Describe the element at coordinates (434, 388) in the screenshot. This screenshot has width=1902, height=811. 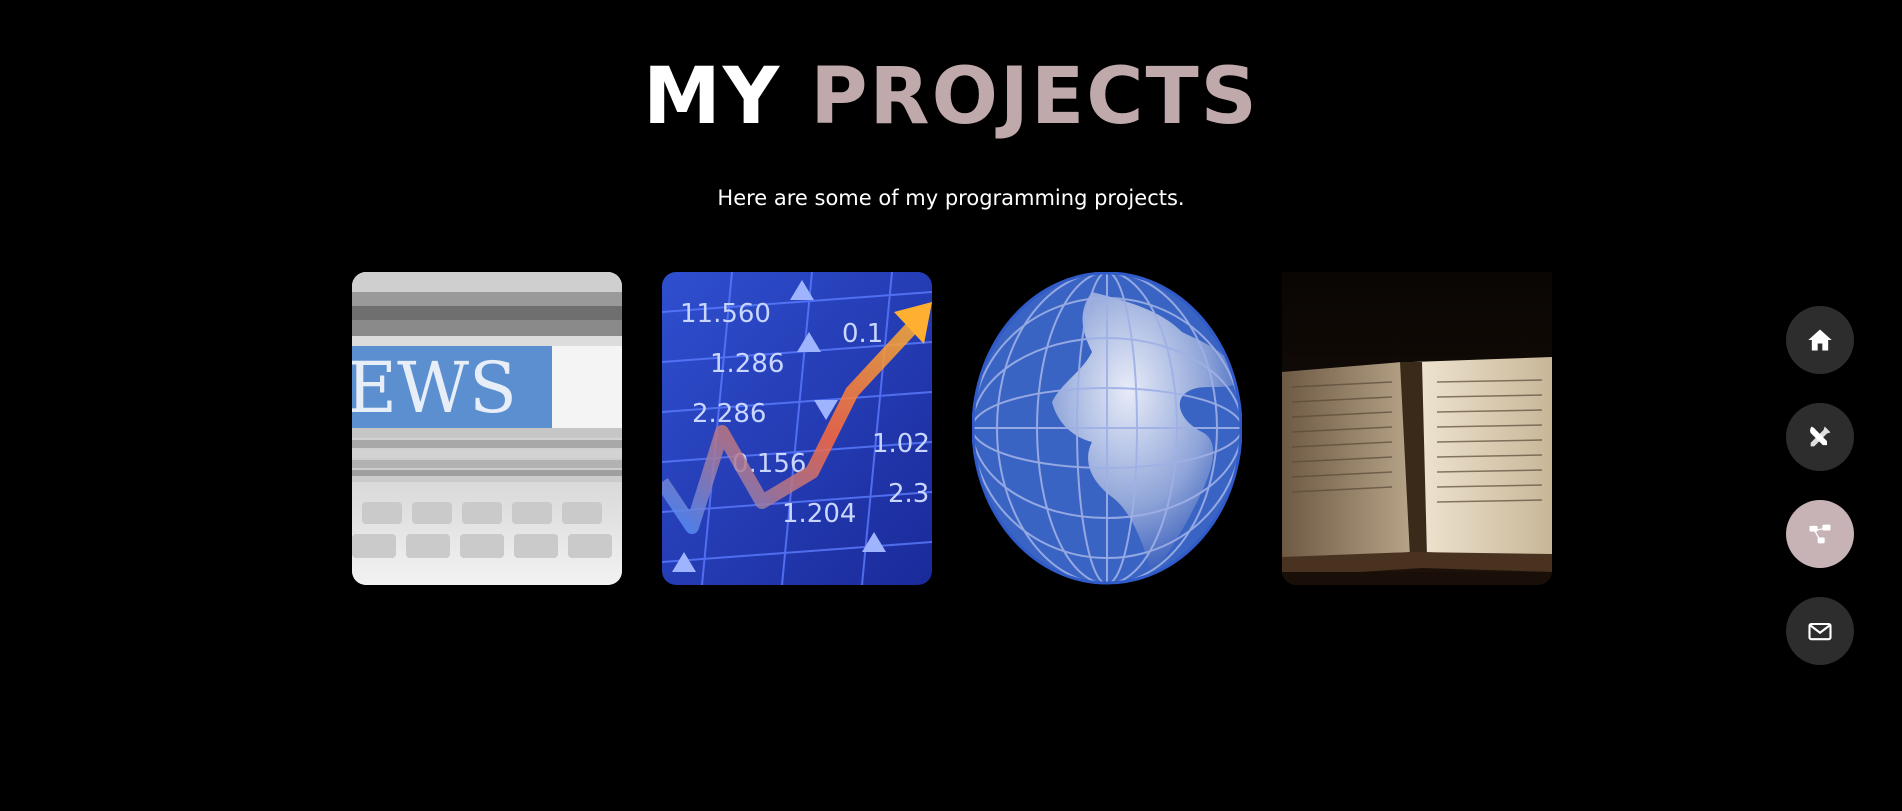
I see `svg-text: EWS` at that location.